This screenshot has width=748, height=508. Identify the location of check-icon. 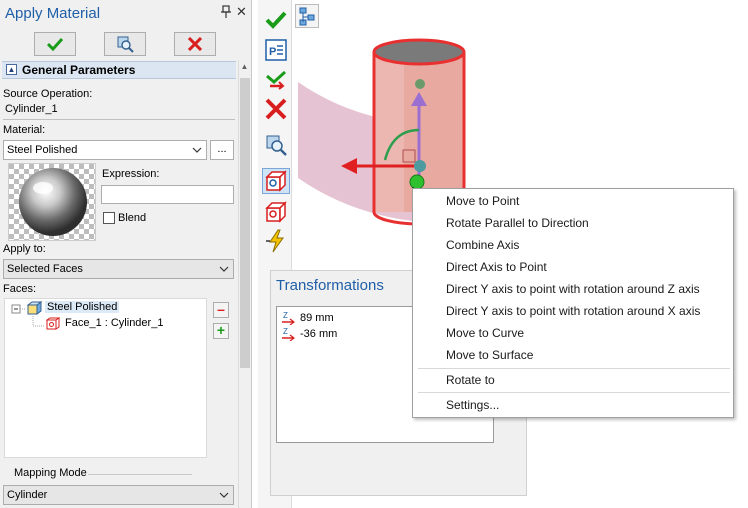
(55, 44).